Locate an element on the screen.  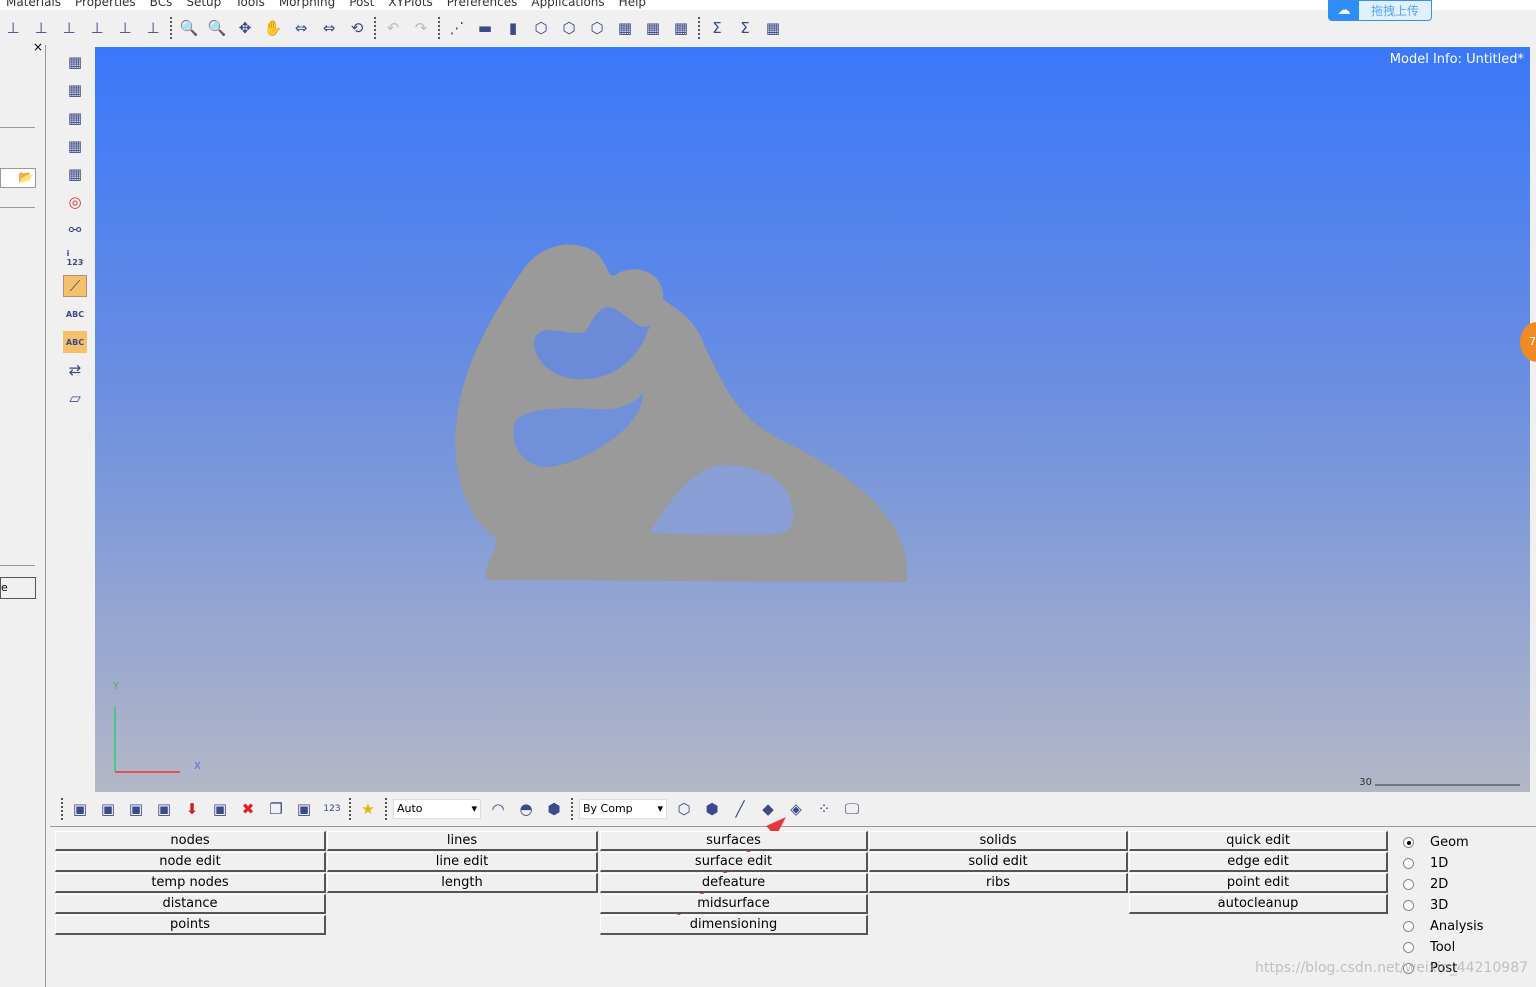
panel-button-surface-edit: surface edit is located at coordinates (734, 862).